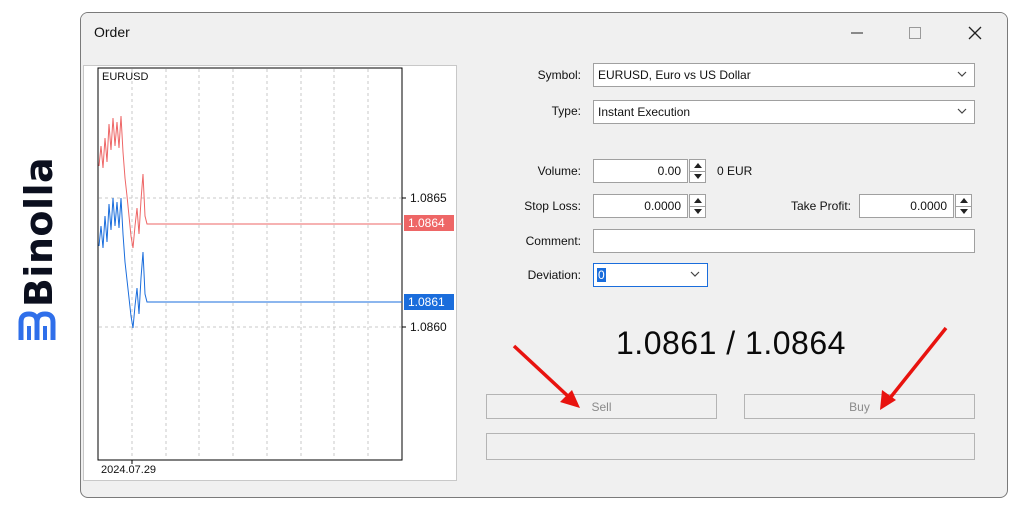 Image resolution: width=1024 pixels, height=512 pixels. I want to click on annotation-arrows, so click(730, 368).